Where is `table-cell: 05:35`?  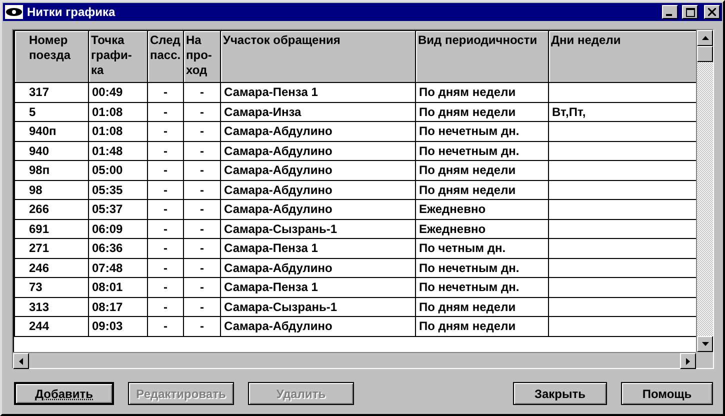
table-cell: 05:35 is located at coordinates (107, 189).